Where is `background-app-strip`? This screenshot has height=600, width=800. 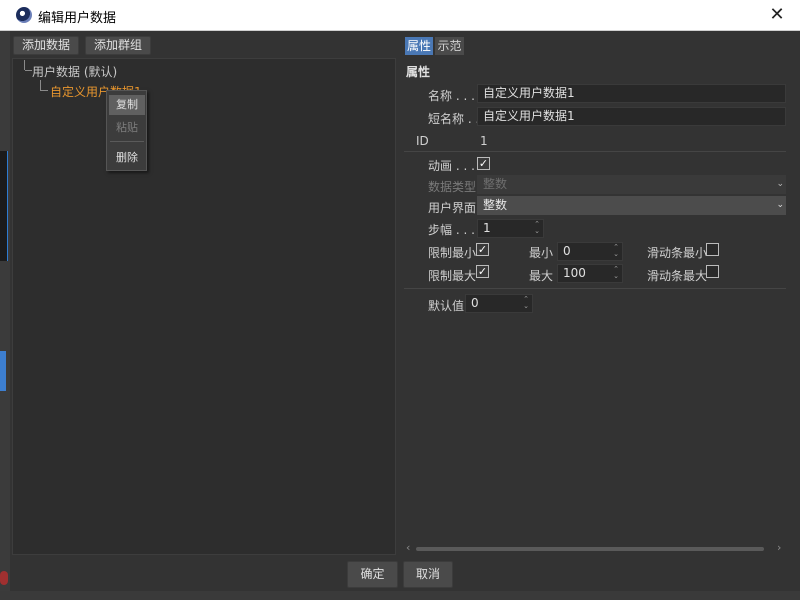 background-app-strip is located at coordinates (5, 315).